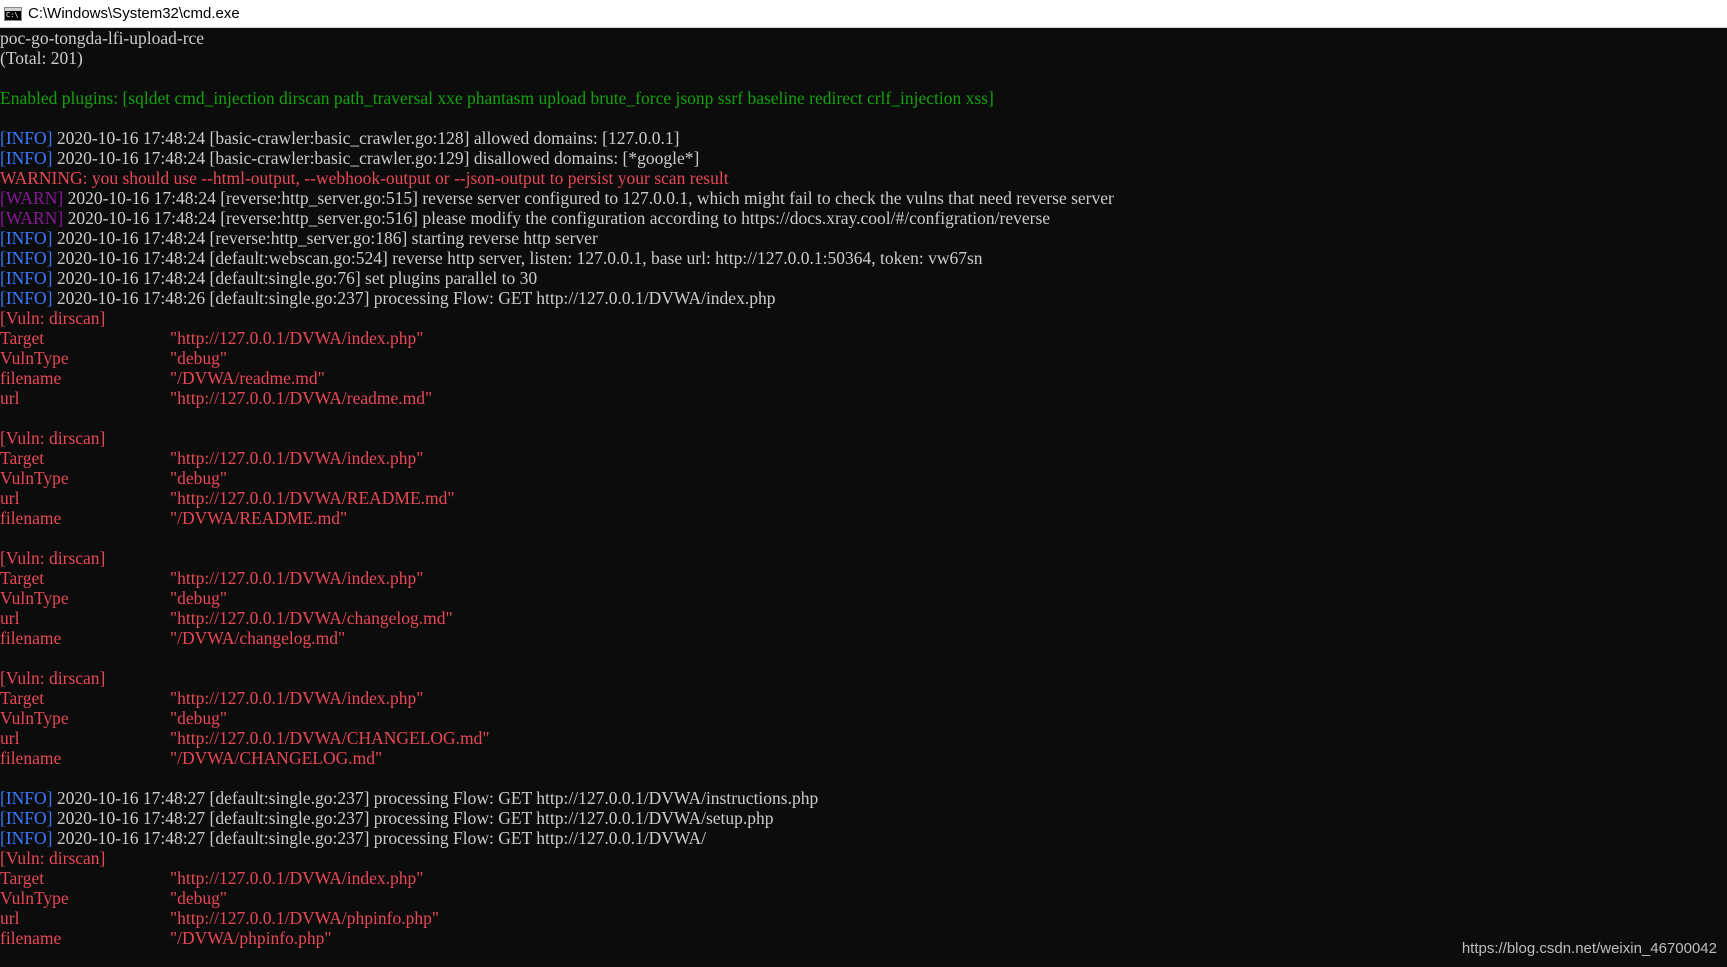 The height and width of the screenshot is (967, 1727). Describe the element at coordinates (863, 918) in the screenshot. I see `vuln-field: url "http://127.0.0.1/DVWA/phpinfo.php"` at that location.